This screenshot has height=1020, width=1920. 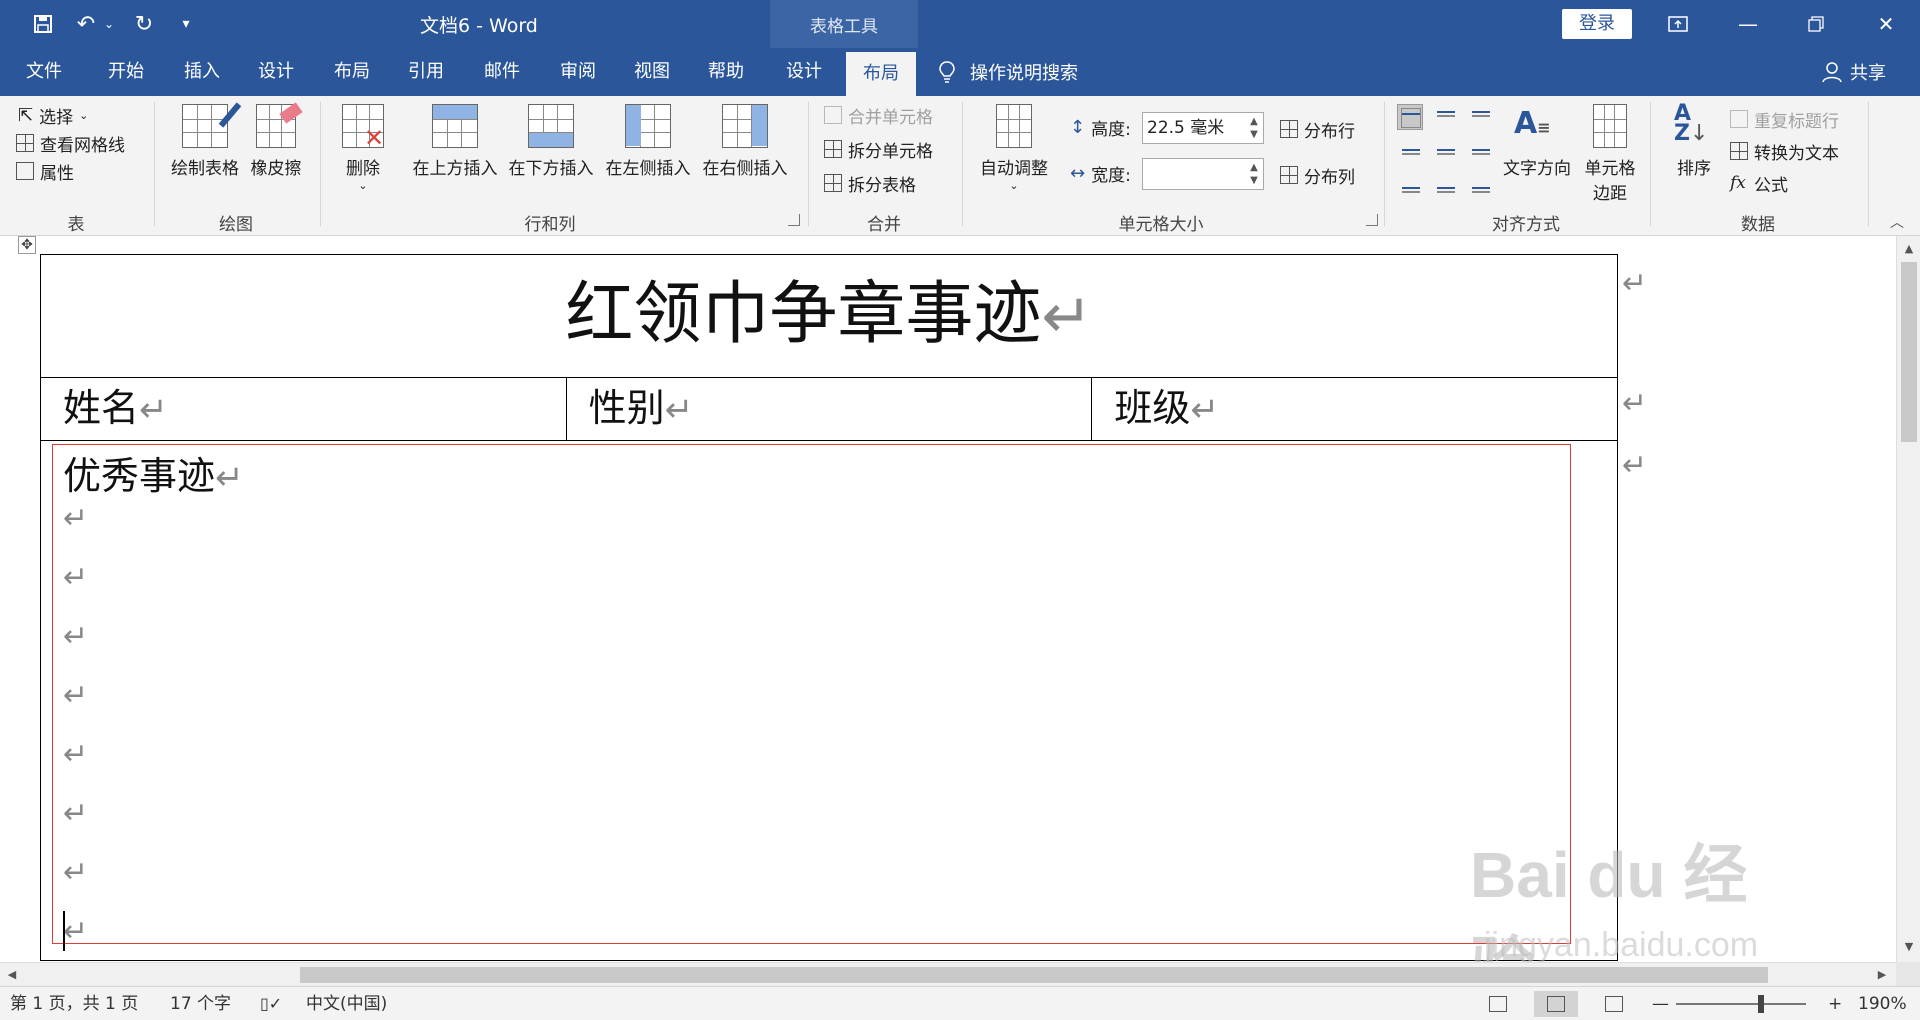 I want to click on tab-references: 引用, so click(x=426, y=72).